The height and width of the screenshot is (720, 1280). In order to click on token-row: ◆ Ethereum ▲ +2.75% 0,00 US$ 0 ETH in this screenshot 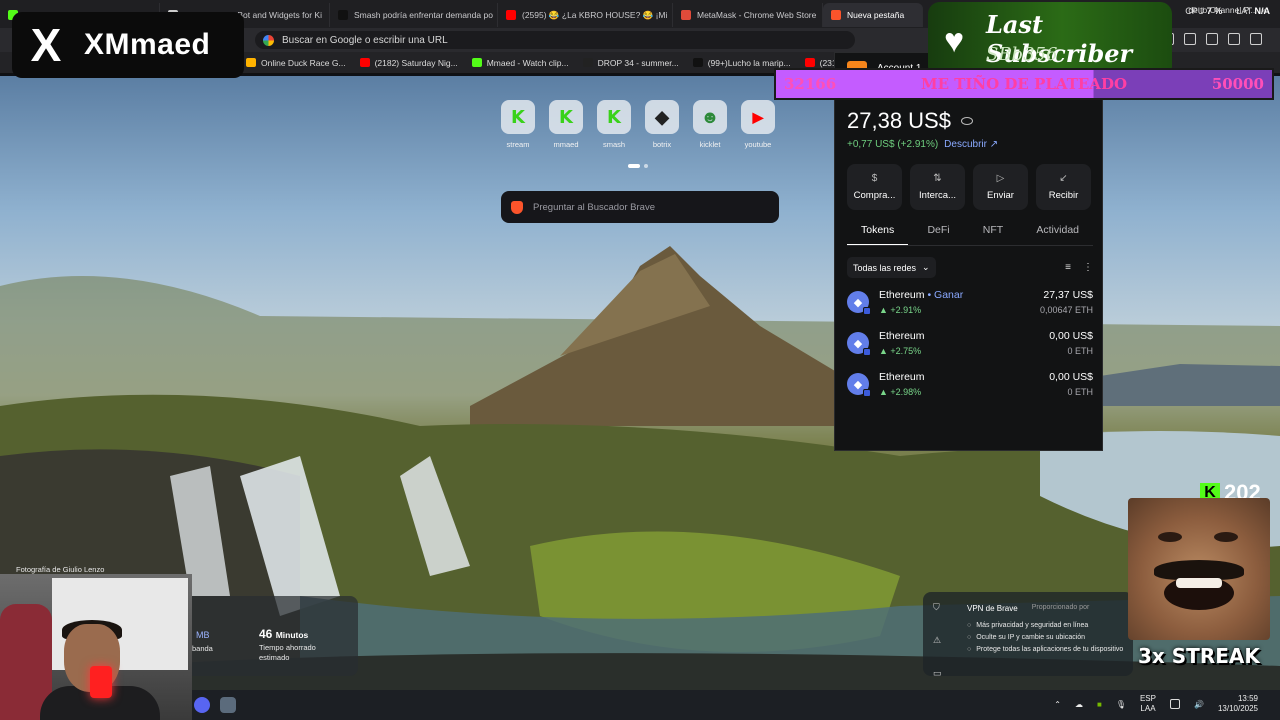, I will do `click(970, 343)`.